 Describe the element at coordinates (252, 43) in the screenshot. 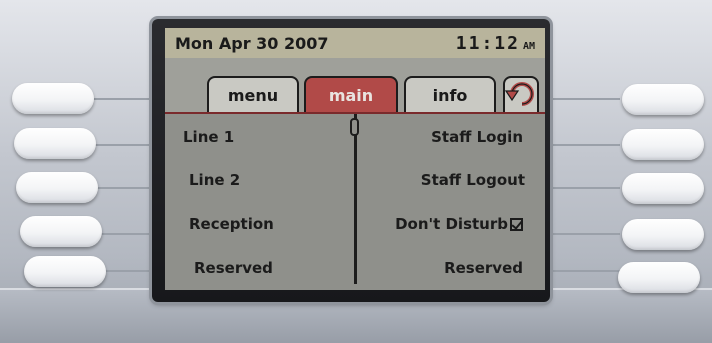

I see `date-display: Mon Apr 30 2007` at that location.